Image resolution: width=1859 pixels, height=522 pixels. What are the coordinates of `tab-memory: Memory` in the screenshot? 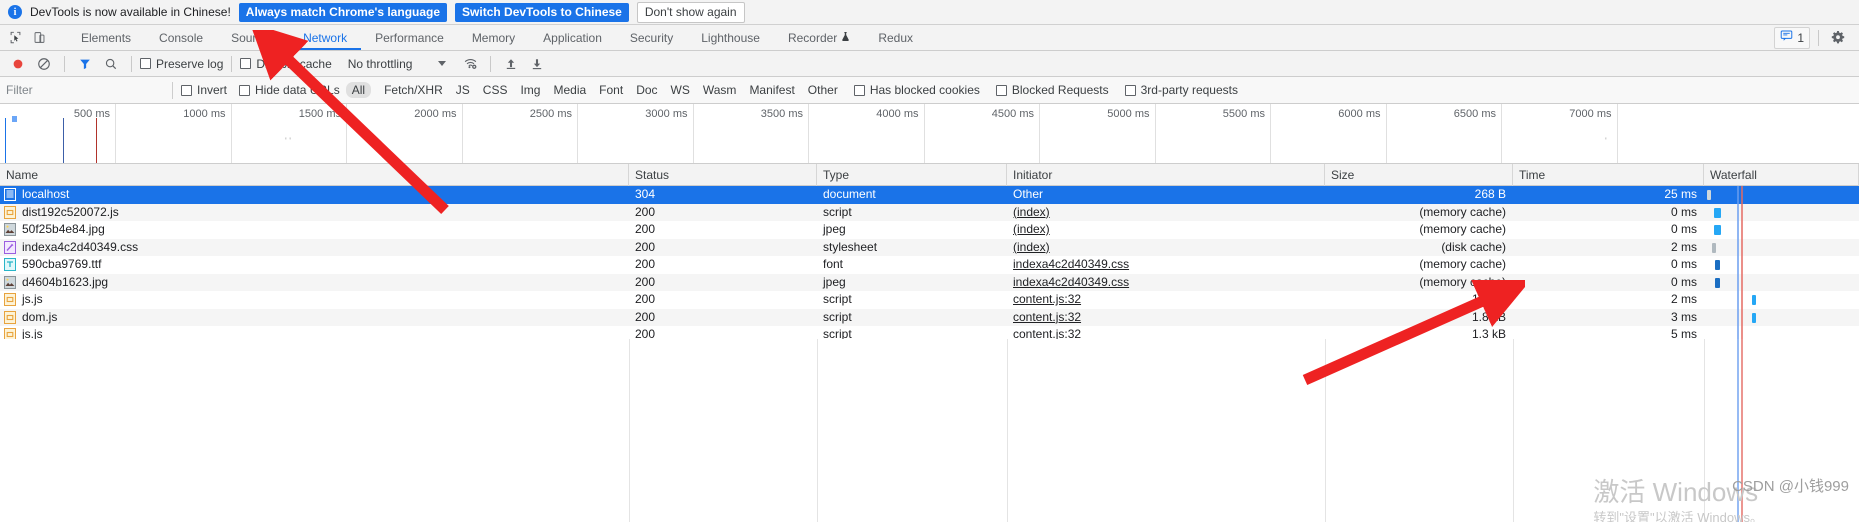 It's located at (493, 37).